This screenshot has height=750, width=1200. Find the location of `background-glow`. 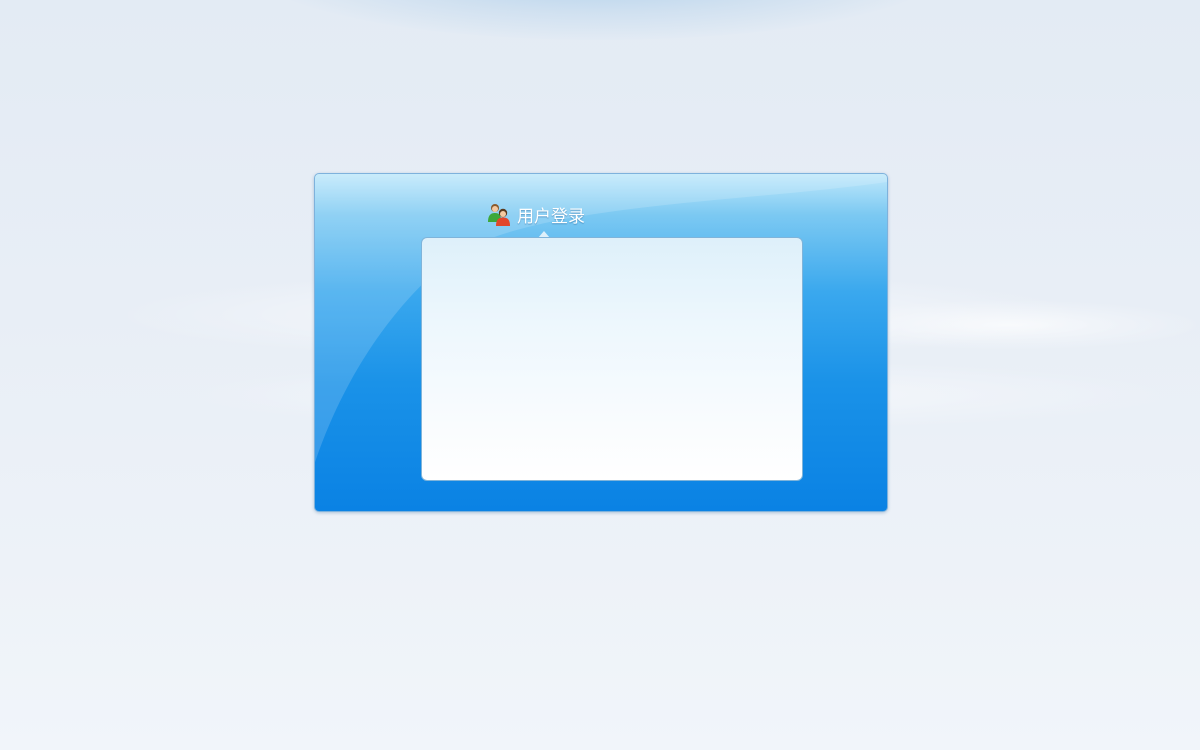

background-glow is located at coordinates (600, 20).